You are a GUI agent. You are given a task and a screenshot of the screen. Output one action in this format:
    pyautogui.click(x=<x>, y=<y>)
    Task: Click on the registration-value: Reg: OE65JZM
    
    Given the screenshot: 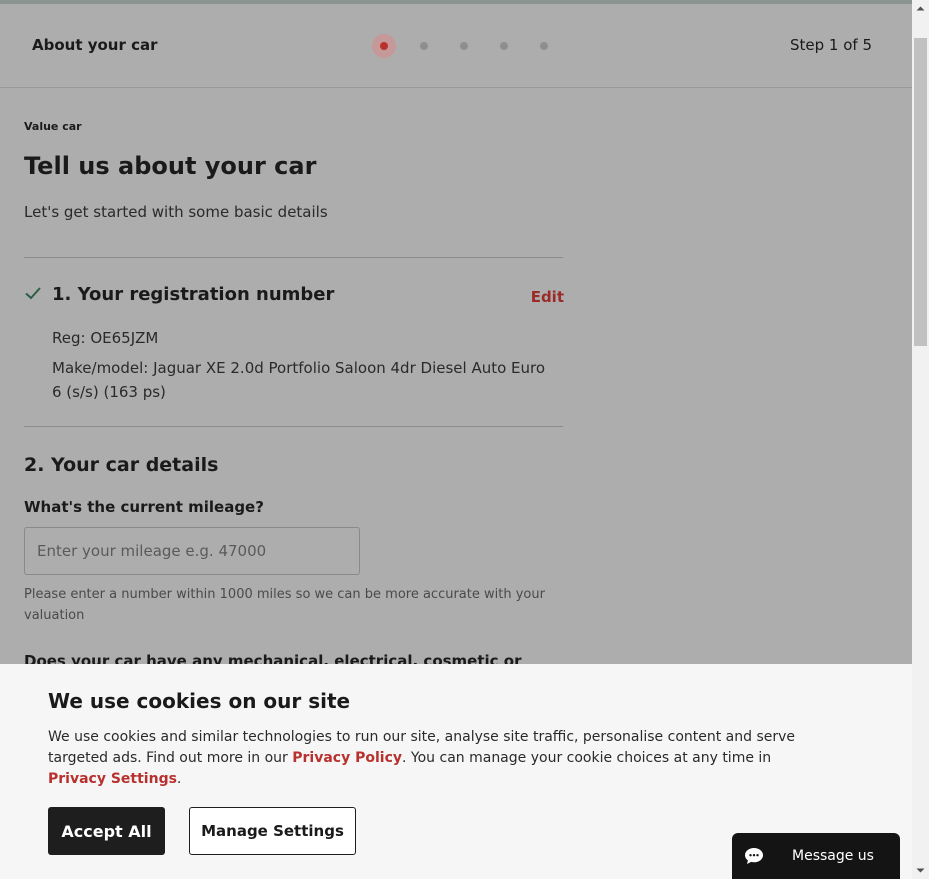 What is the action you would take?
    pyautogui.click(x=105, y=338)
    